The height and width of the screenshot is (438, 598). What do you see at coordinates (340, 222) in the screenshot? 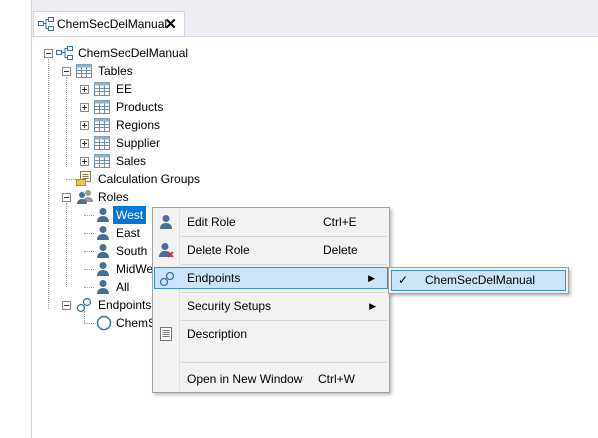
I see `menu-item-shortcut: Ctrl+E` at bounding box center [340, 222].